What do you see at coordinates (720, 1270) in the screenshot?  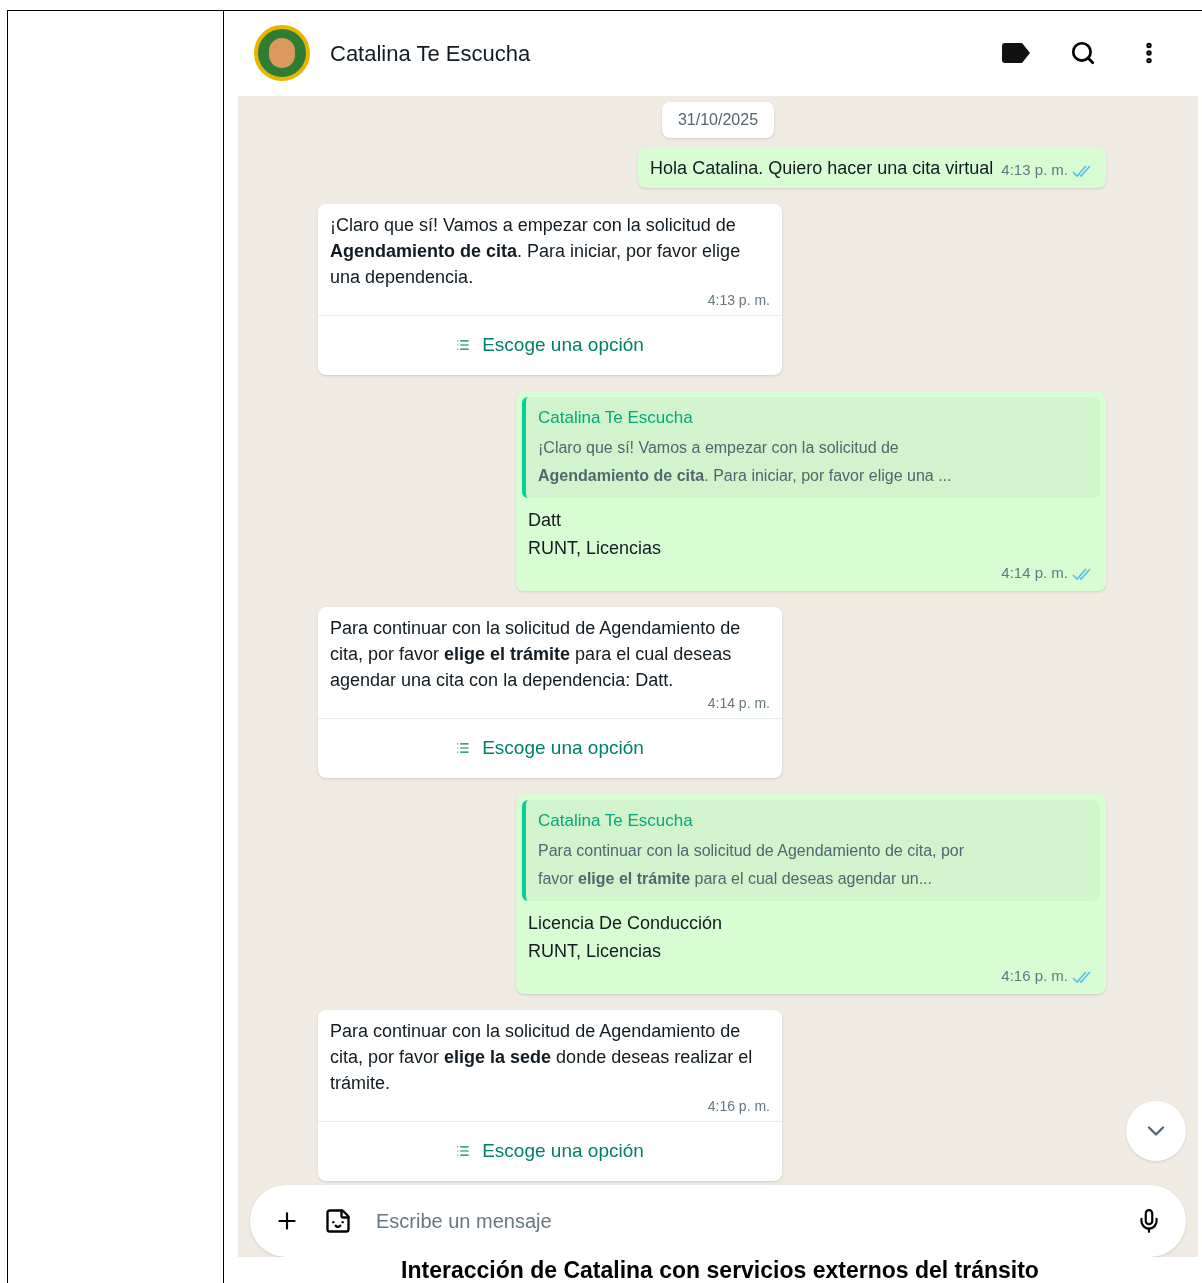 I see `figure-caption: Interacción de Catalina con servicios externos del tránsito` at bounding box center [720, 1270].